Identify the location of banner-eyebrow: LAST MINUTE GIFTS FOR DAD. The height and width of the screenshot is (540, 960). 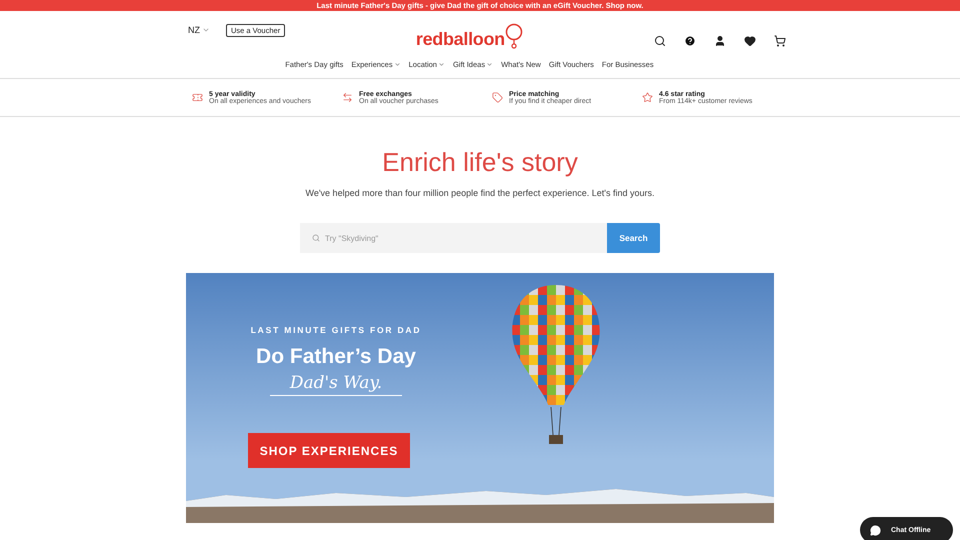
(336, 330).